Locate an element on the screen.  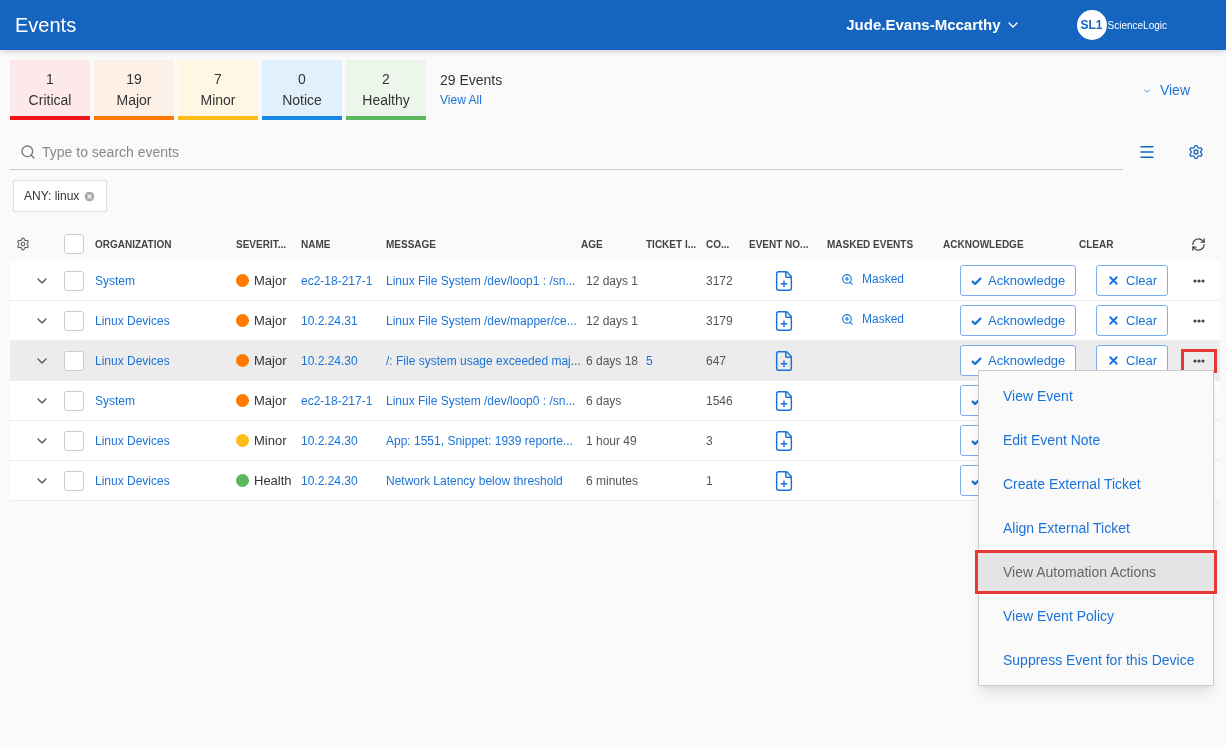
search-field: Type to search events is located at coordinates (578, 151).